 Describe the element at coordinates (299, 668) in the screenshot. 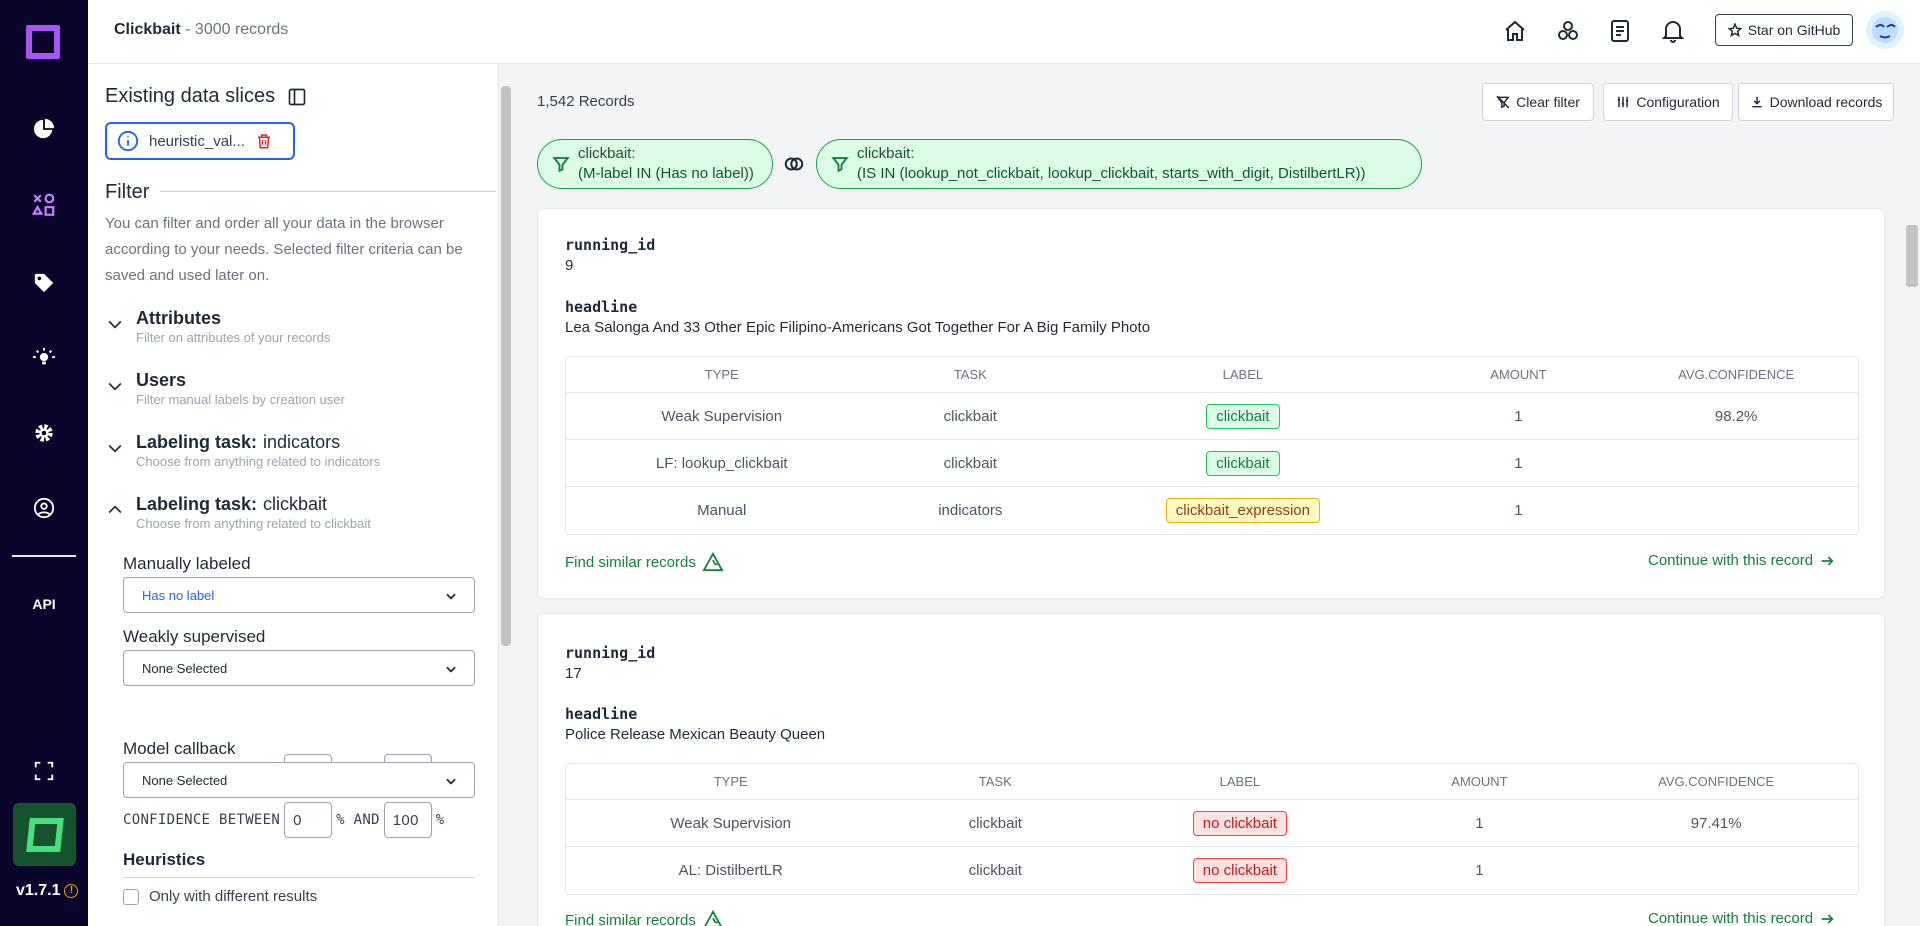

I see `weakly-supervised-select: None Selected` at that location.